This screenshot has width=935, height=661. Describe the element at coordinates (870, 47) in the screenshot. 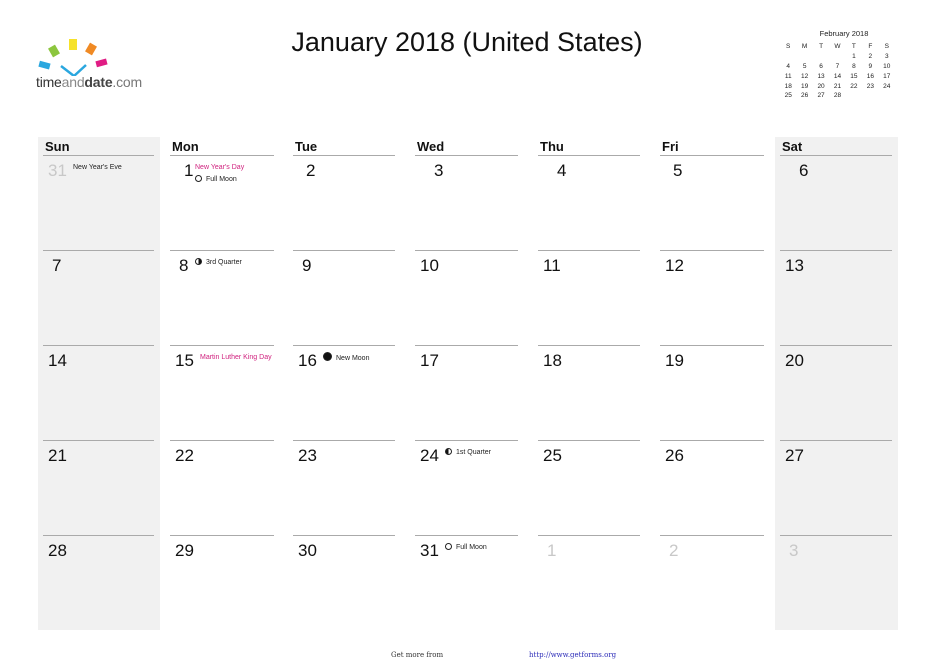

I see `mini-weekday: F` at that location.